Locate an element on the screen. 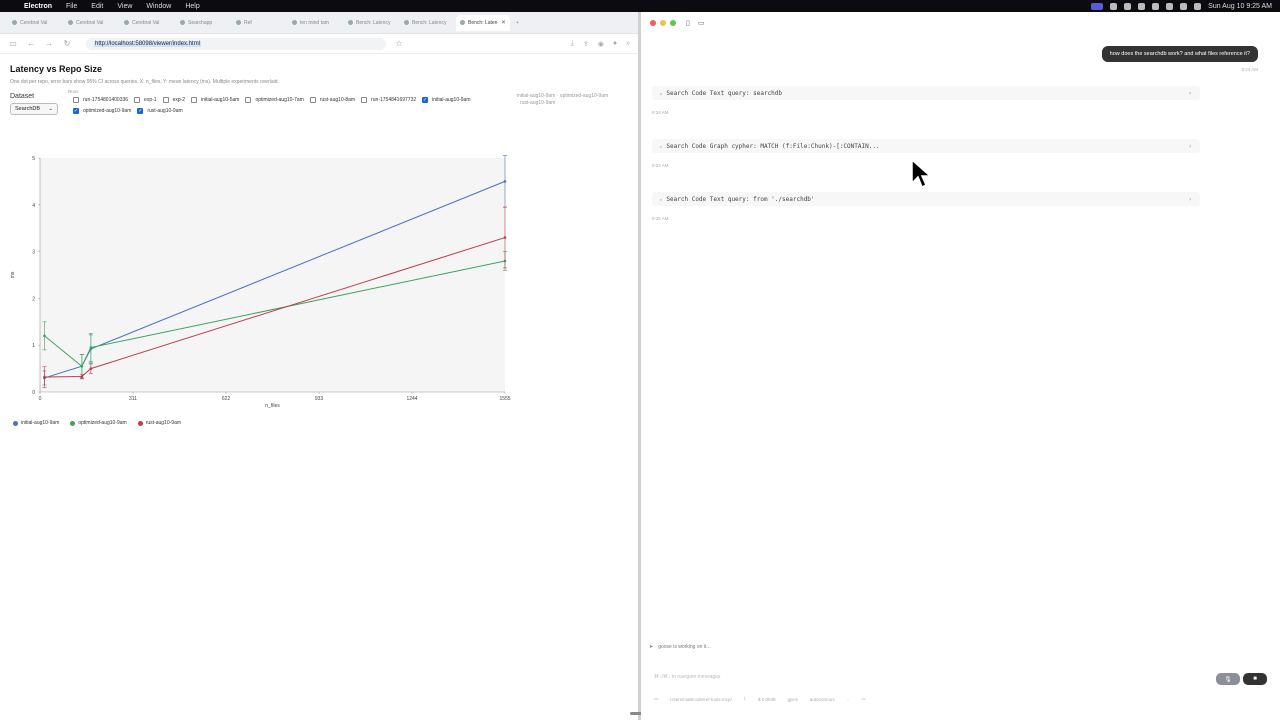  dataset-select: SearchDB ⌄ is located at coordinates (34, 109).